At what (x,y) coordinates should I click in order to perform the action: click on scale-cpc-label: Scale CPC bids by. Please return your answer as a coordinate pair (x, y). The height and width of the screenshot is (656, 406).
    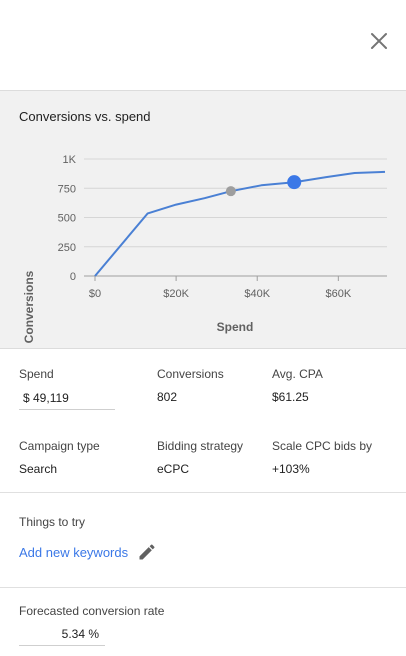
    Looking at the image, I should click on (322, 446).